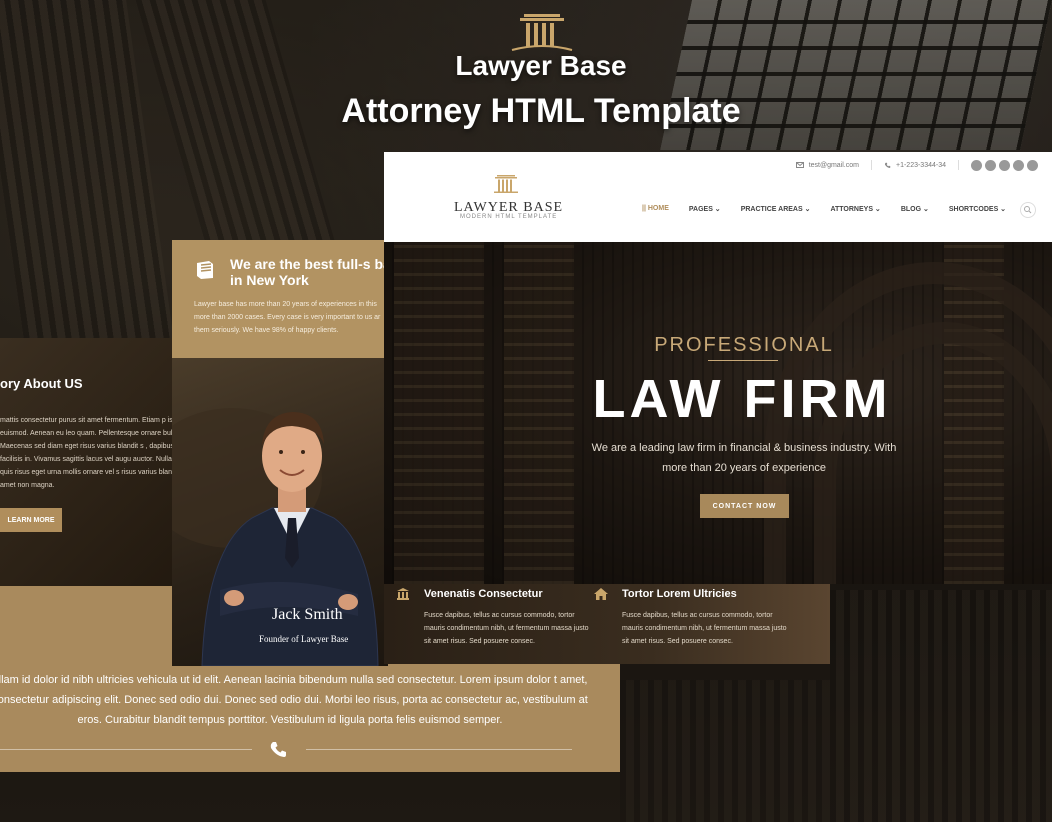 The height and width of the screenshot is (822, 1052). Describe the element at coordinates (833, 165) in the screenshot. I see `email-text: test@gmail.com` at that location.